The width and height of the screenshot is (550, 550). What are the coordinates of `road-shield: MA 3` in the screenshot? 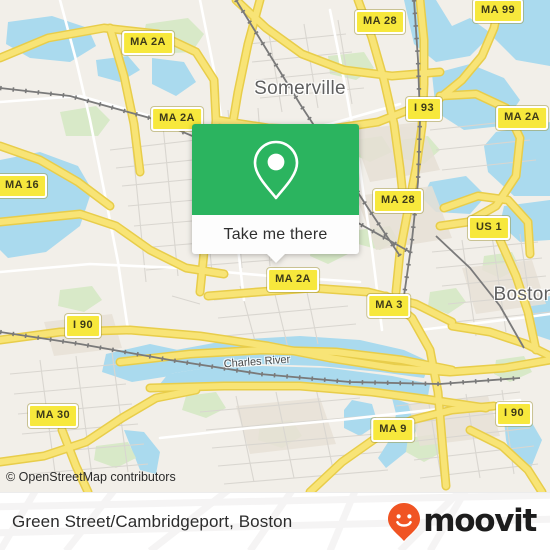 It's located at (389, 306).